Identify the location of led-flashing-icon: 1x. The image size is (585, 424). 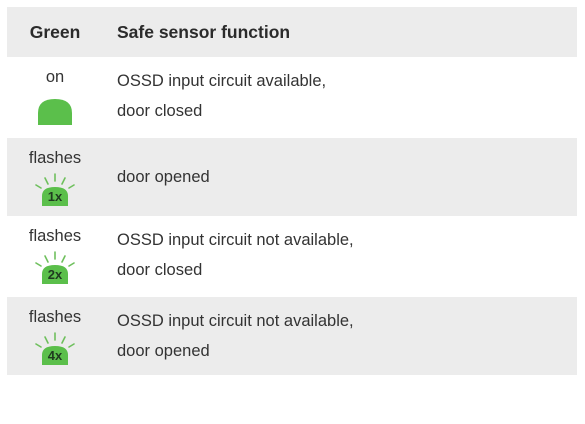
(55, 189).